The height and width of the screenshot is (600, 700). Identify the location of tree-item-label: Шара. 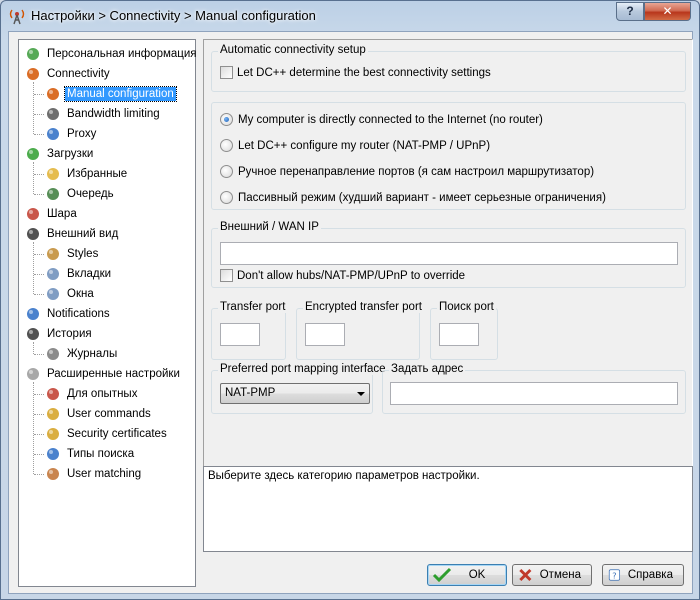
(62, 214).